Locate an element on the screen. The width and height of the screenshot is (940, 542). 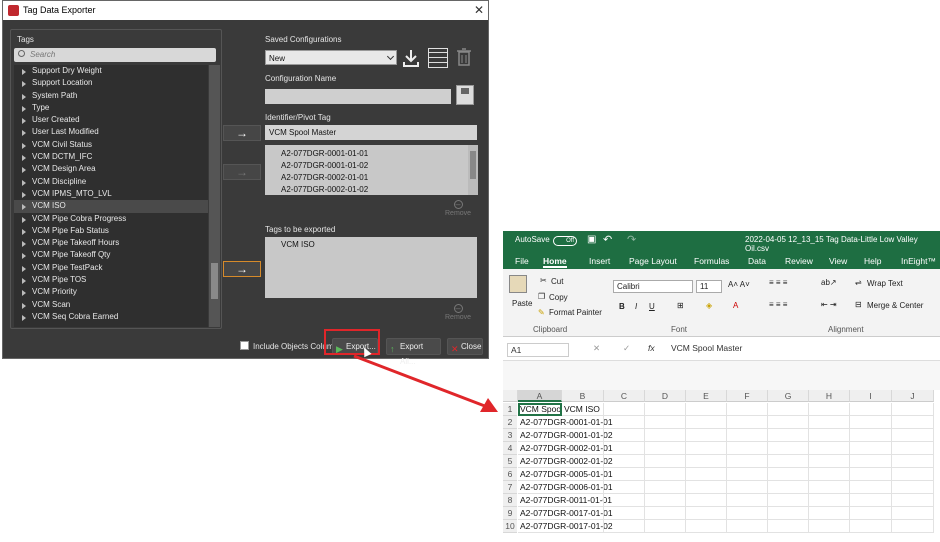
copy-button: Copy is located at coordinates (558, 297).